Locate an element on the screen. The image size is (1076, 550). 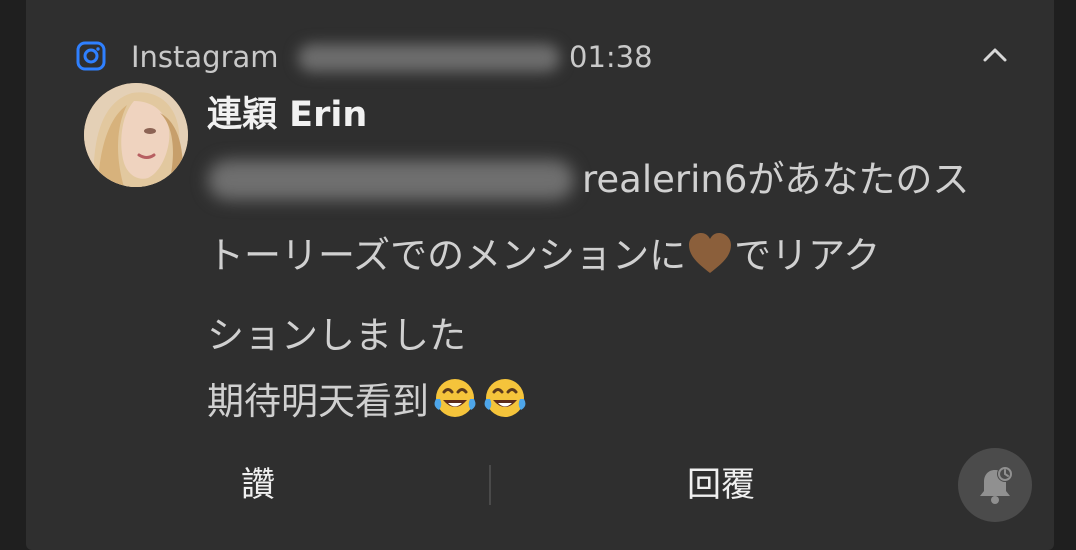
instagram-icon is located at coordinates (91, 56).